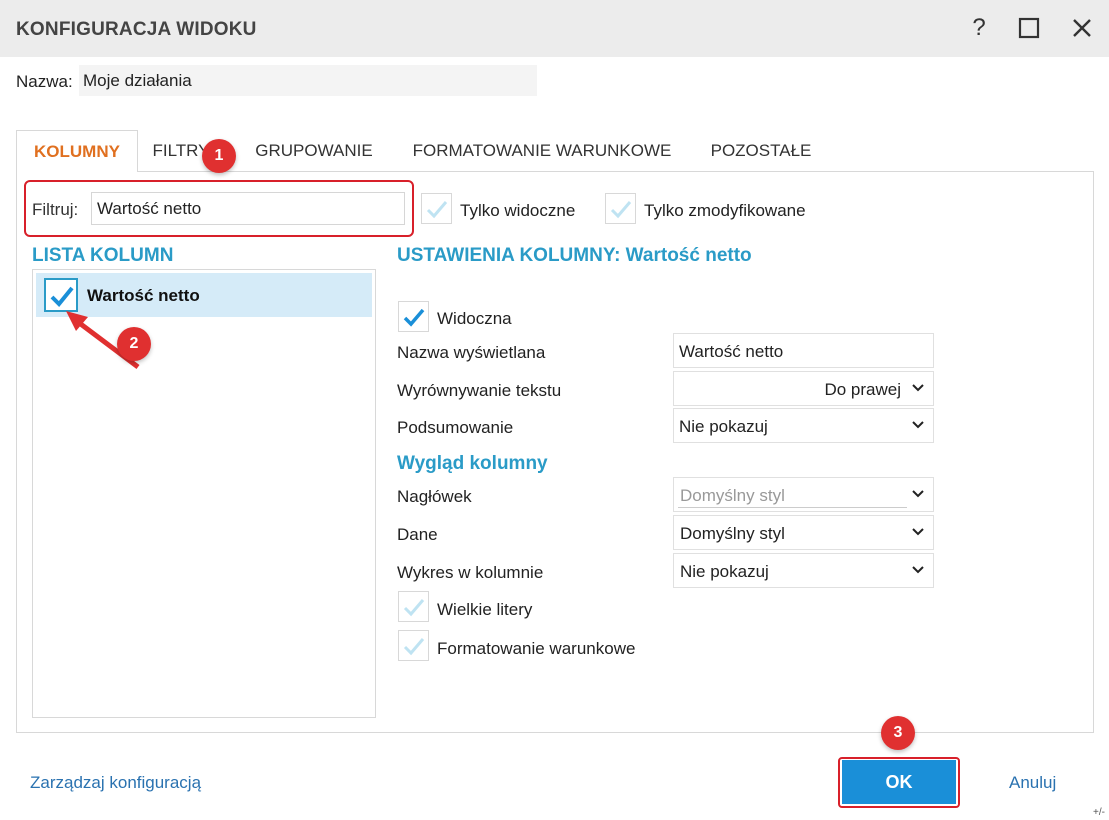 This screenshot has height=820, width=1109. I want to click on cancel-button: Anuluj, so click(1032, 783).